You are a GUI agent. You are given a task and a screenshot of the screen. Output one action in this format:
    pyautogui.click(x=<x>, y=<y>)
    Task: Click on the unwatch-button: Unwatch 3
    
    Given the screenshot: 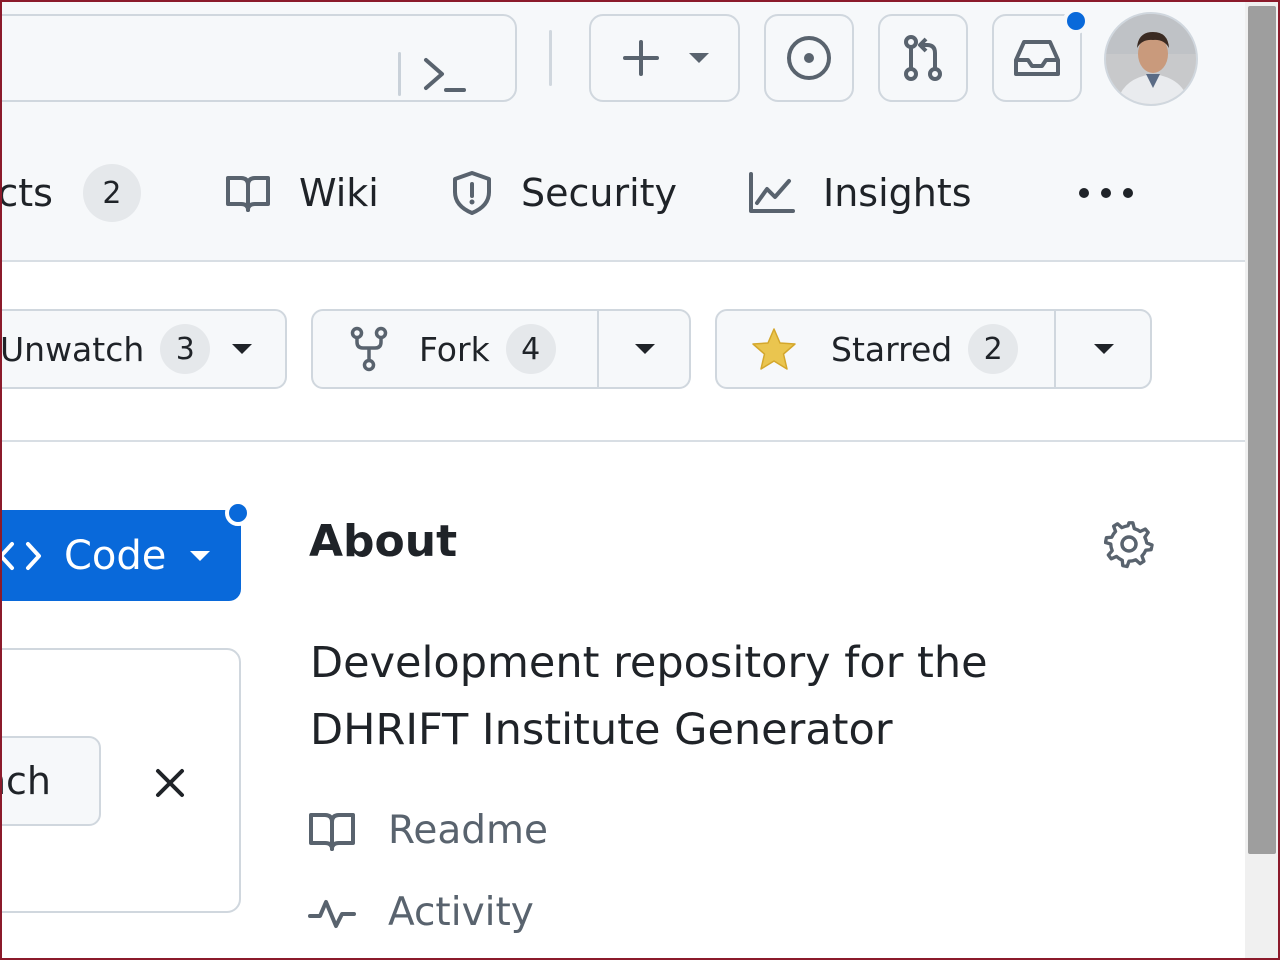 What is the action you would take?
    pyautogui.click(x=143, y=349)
    